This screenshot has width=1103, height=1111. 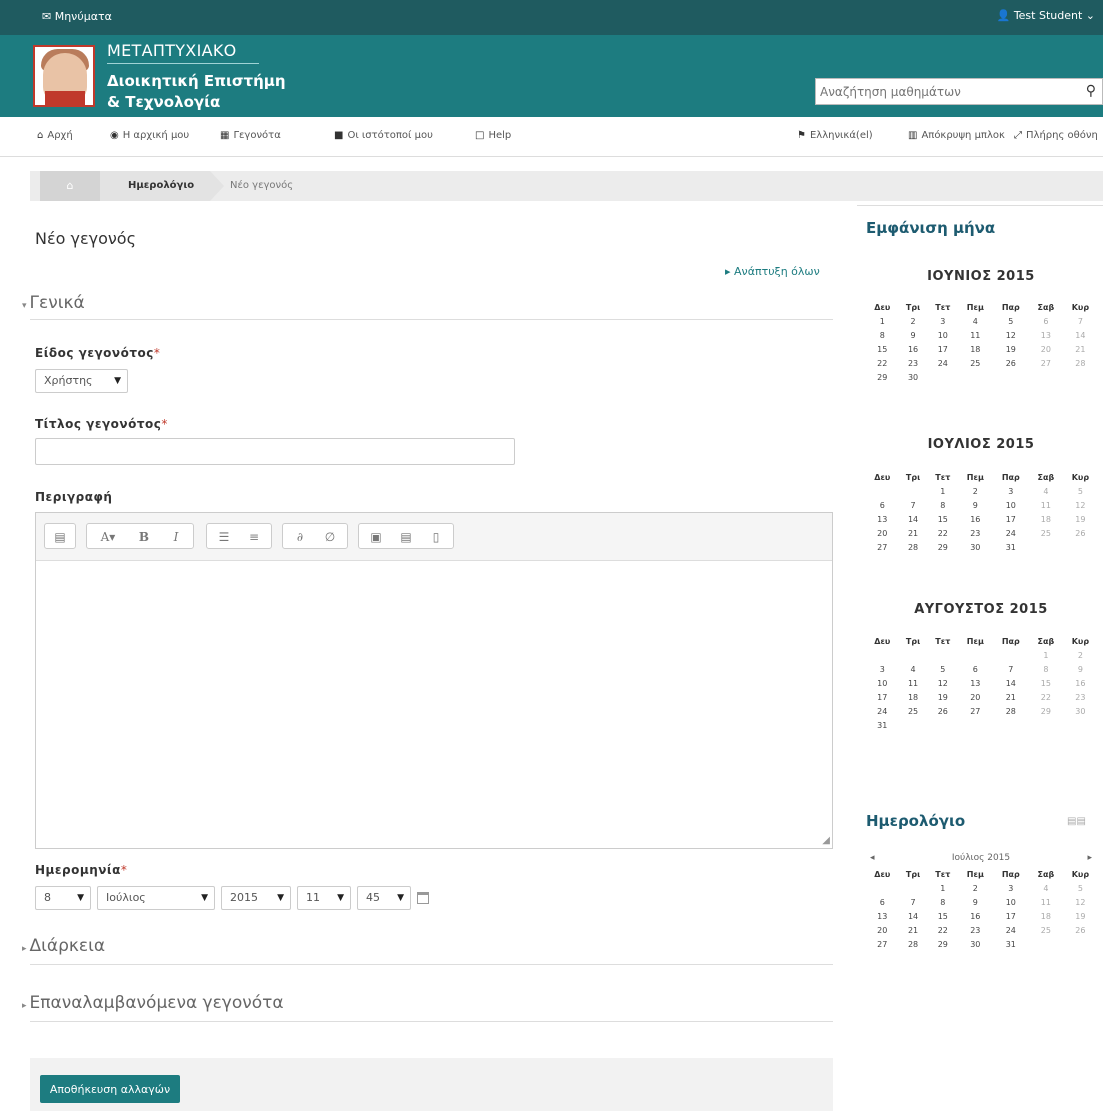 I want to click on calendar-day: 31, so click(x=1011, y=547).